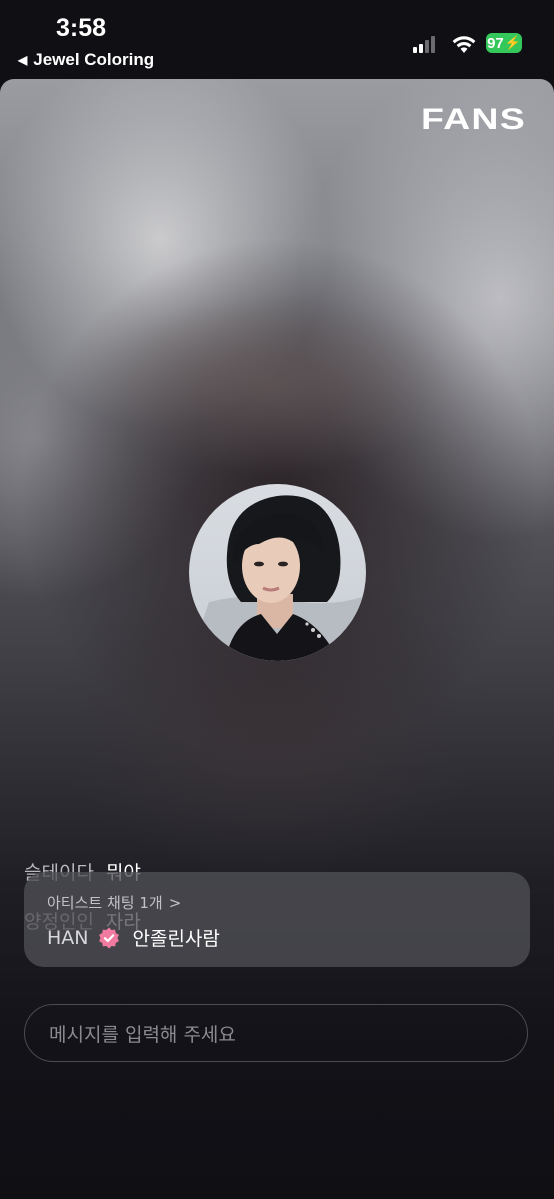 The width and height of the screenshot is (554, 1199). I want to click on message-input: 메시지를 입력해 주세요, so click(276, 1033).